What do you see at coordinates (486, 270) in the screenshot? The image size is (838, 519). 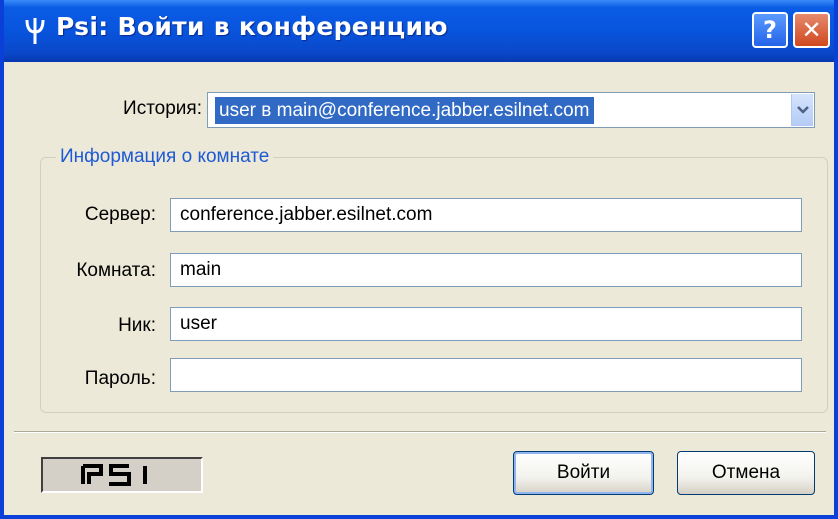 I see `room-field: main` at bounding box center [486, 270].